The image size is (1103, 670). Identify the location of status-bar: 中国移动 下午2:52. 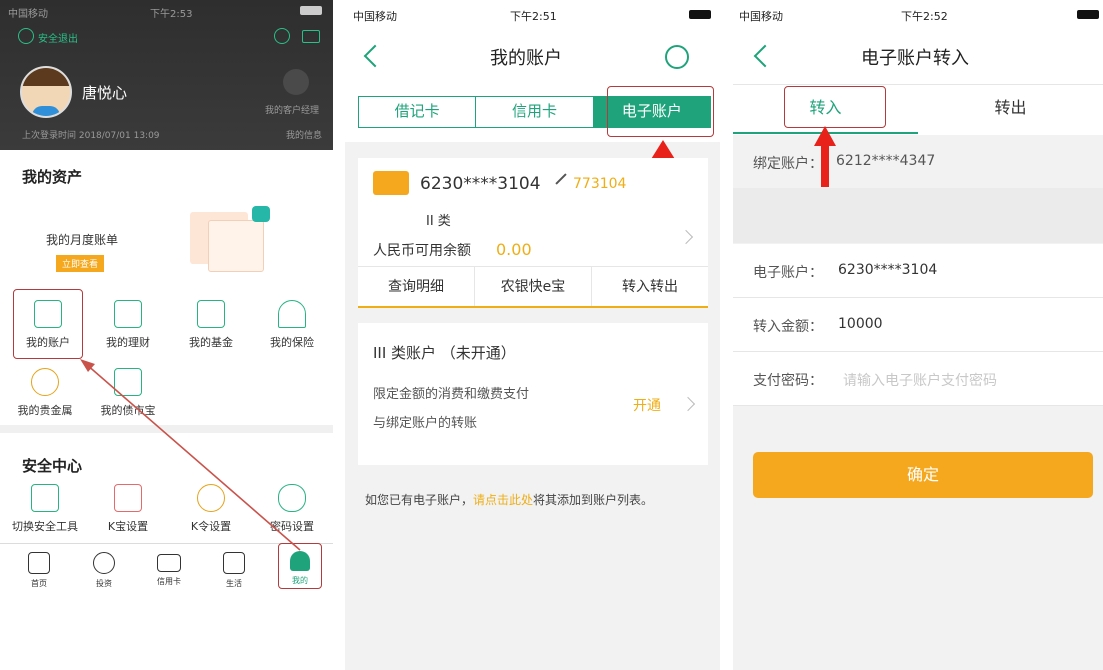
(918, 14).